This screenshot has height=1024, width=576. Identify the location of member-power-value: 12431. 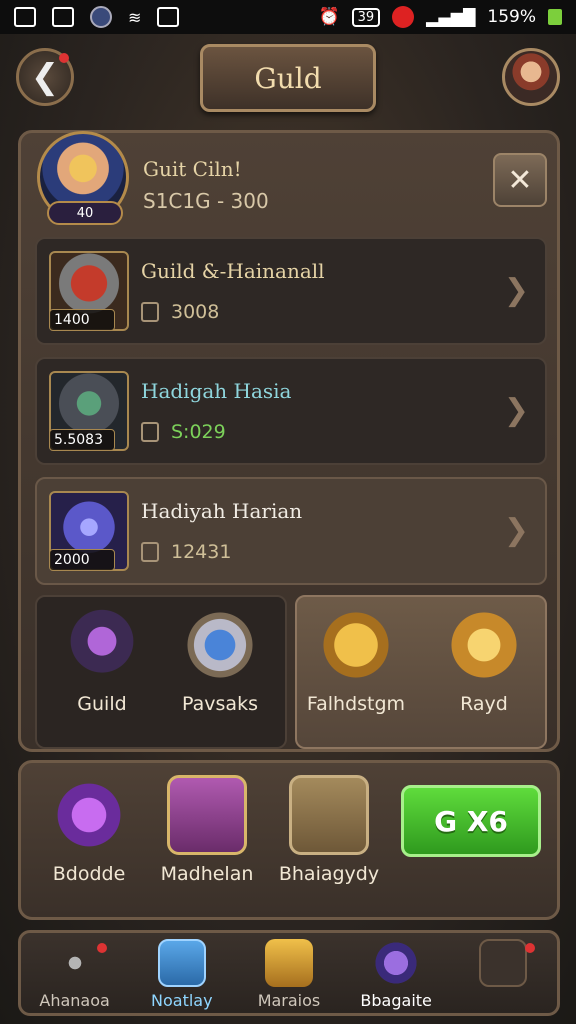
(201, 552).